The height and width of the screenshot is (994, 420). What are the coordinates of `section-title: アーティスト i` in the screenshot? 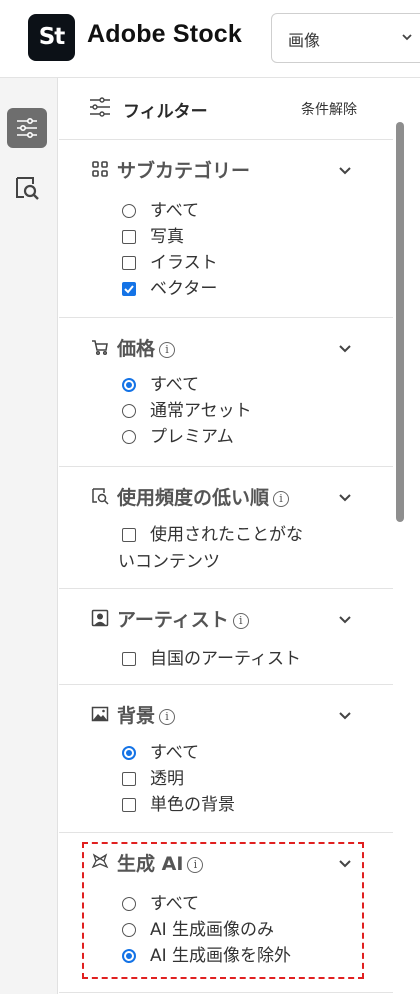 It's located at (183, 618).